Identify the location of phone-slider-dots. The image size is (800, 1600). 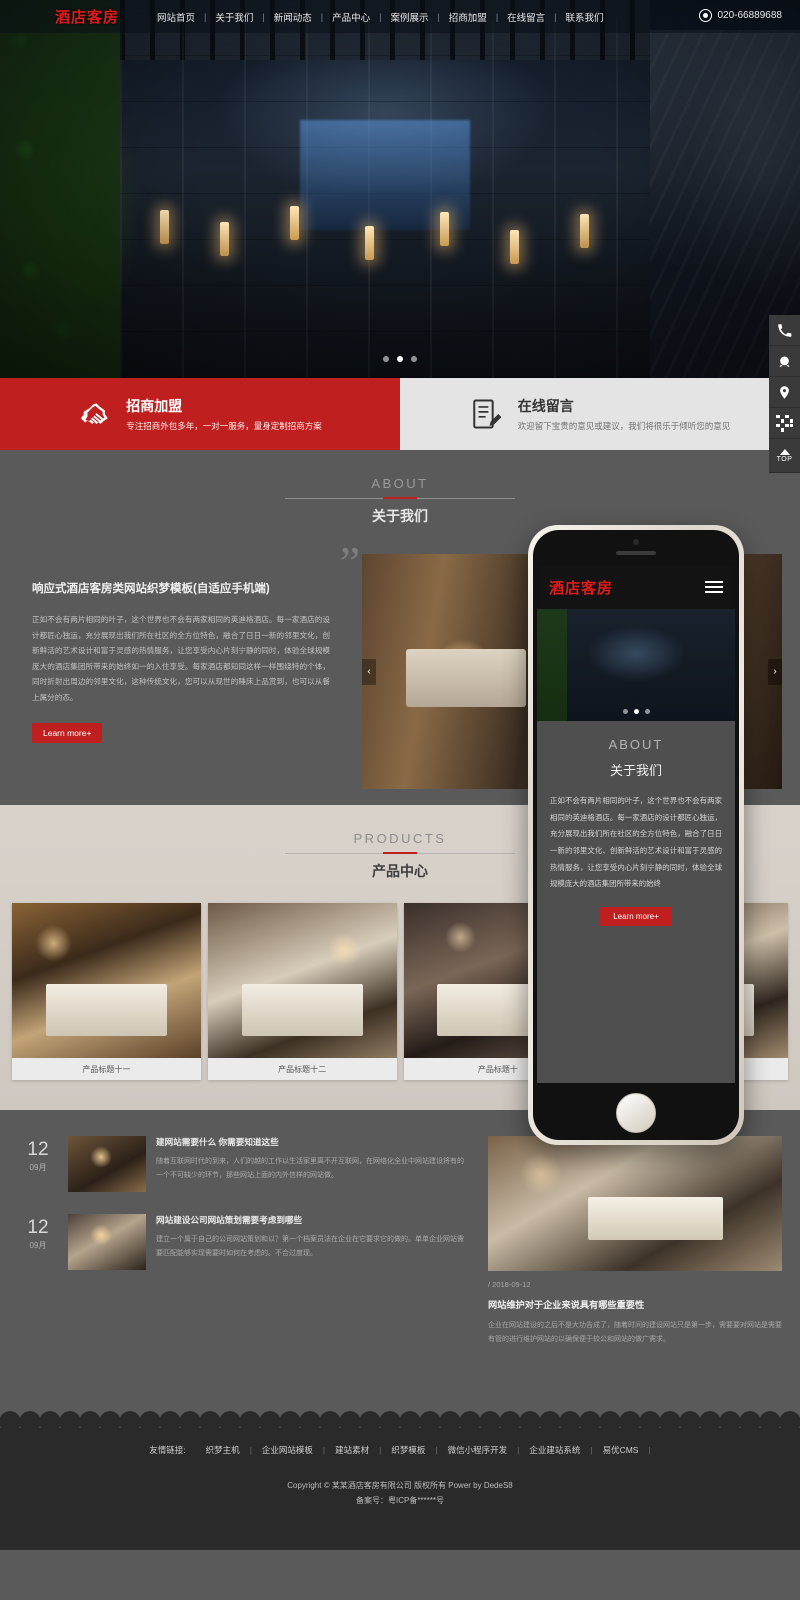
(636, 711).